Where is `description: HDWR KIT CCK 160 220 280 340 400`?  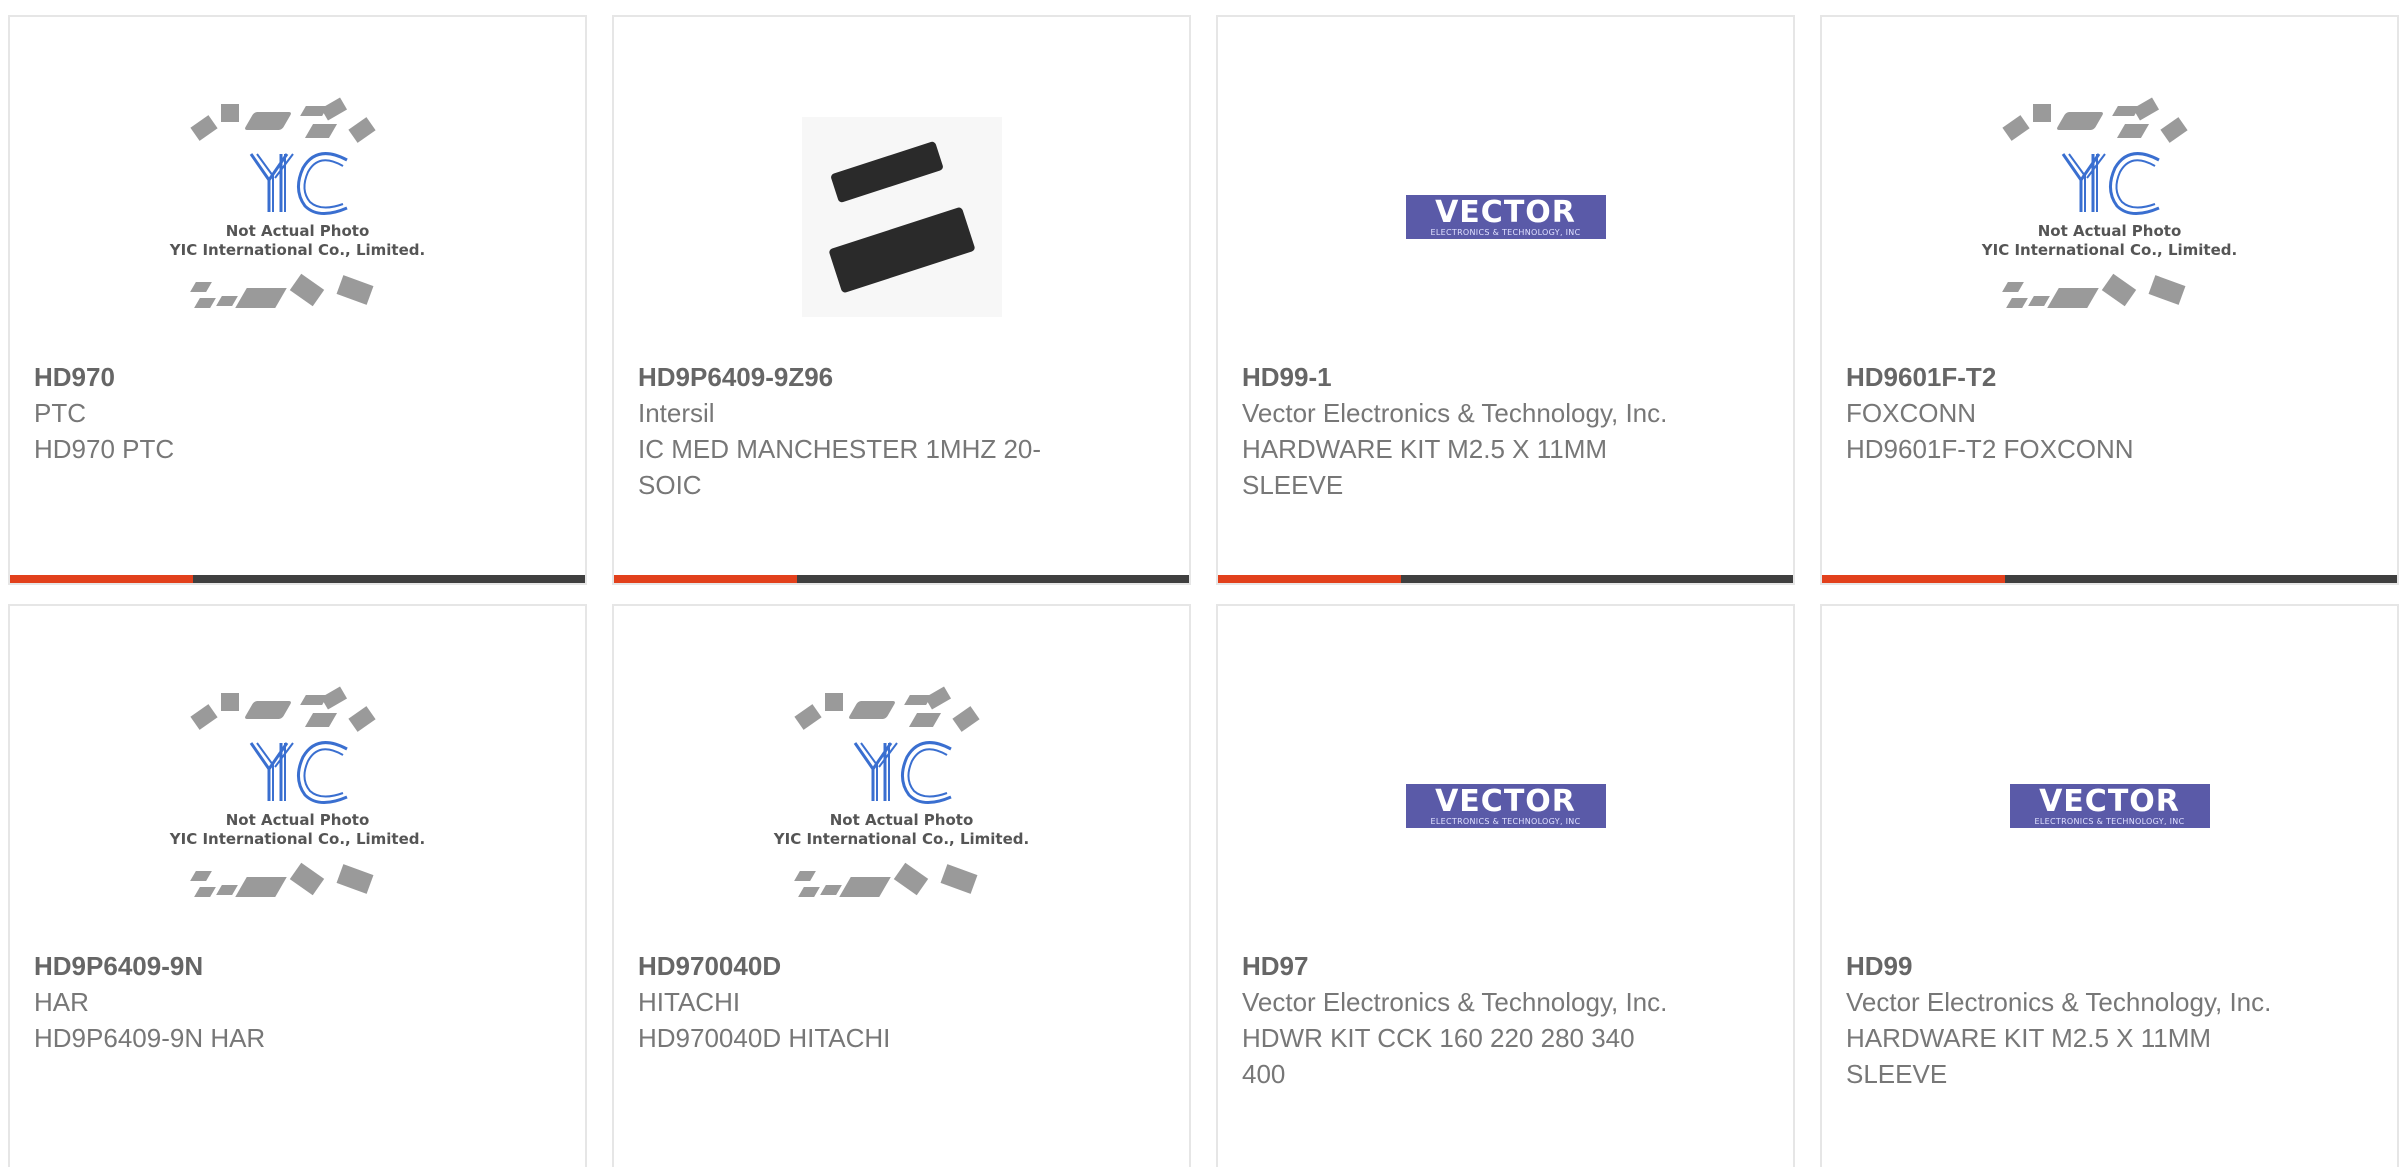 description: HDWR KIT CCK 160 220 280 340 400 is located at coordinates (1438, 1056).